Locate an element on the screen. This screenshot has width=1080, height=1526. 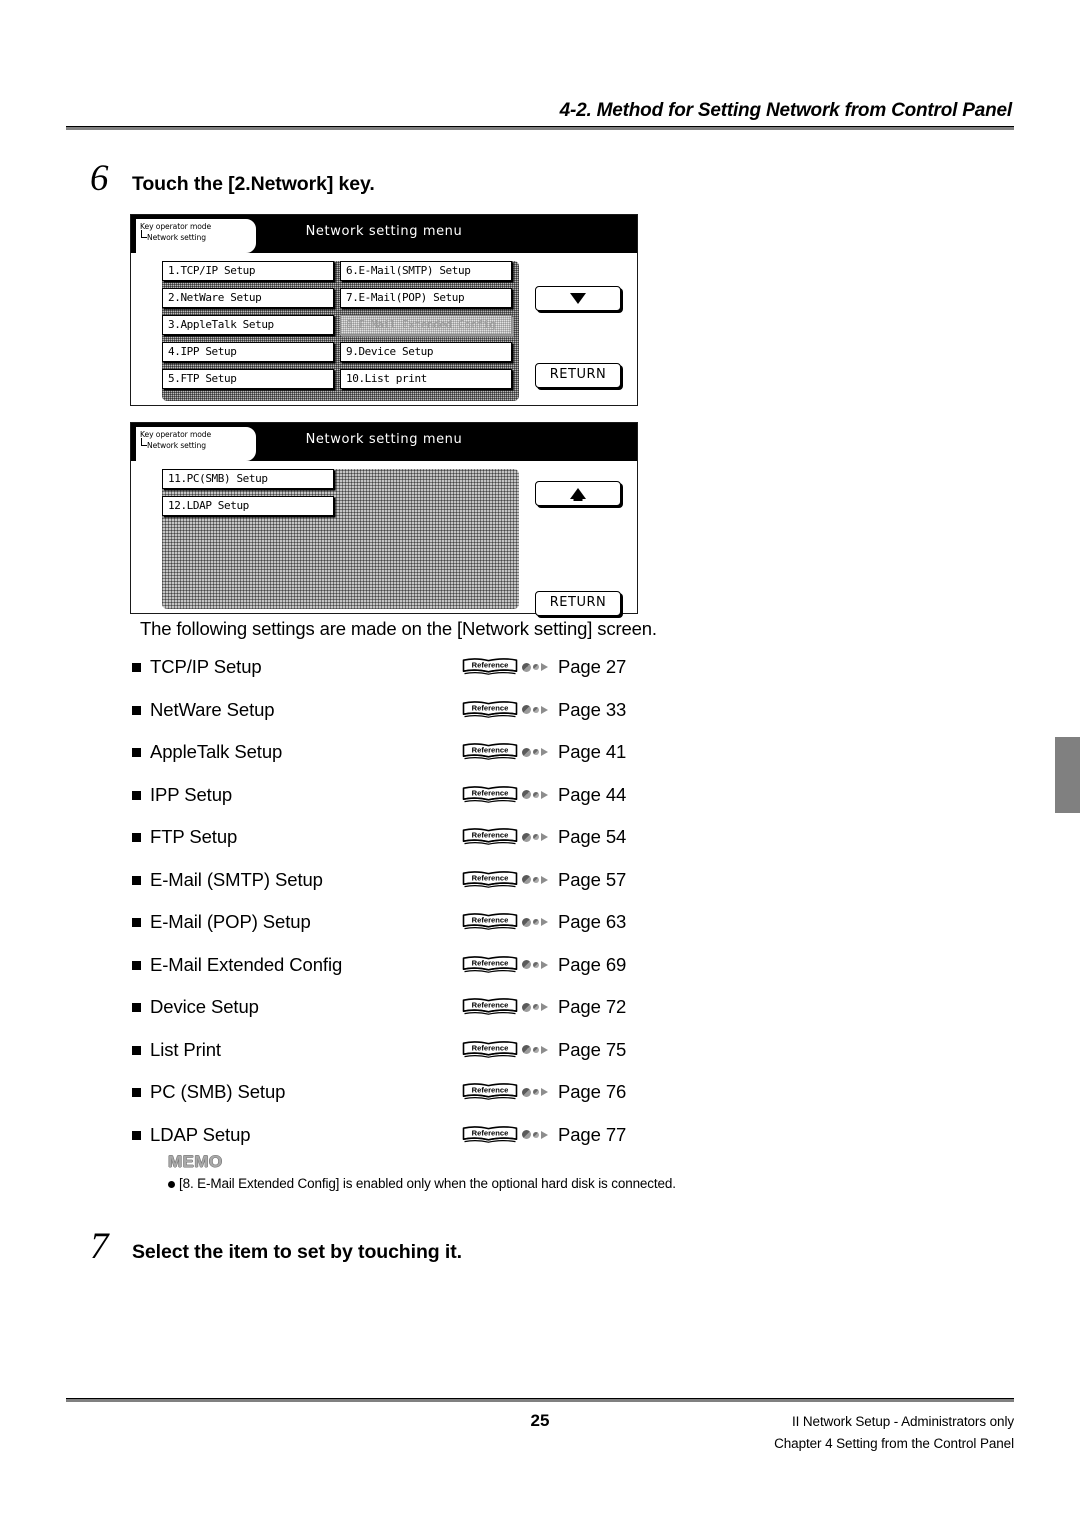
step-7: 7 Select the item to set by touching it. is located at coordinates (276, 1246).